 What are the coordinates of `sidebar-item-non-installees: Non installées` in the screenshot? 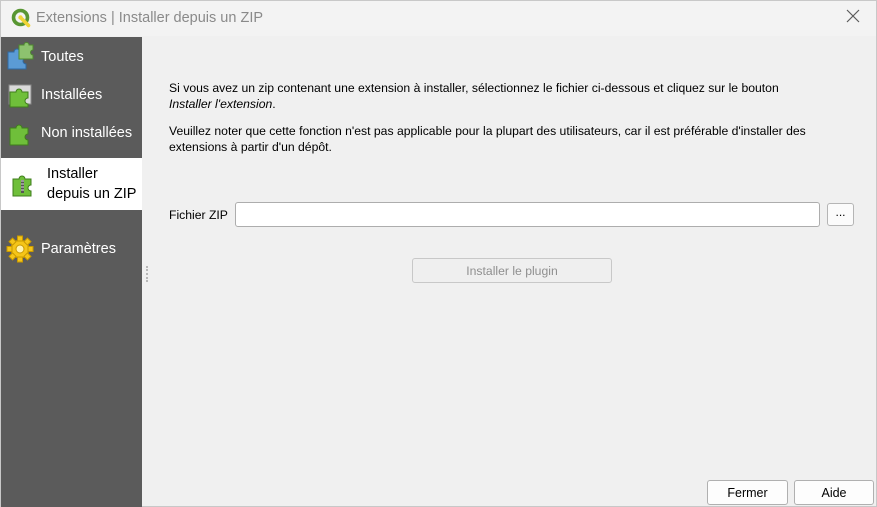 It's located at (71, 132).